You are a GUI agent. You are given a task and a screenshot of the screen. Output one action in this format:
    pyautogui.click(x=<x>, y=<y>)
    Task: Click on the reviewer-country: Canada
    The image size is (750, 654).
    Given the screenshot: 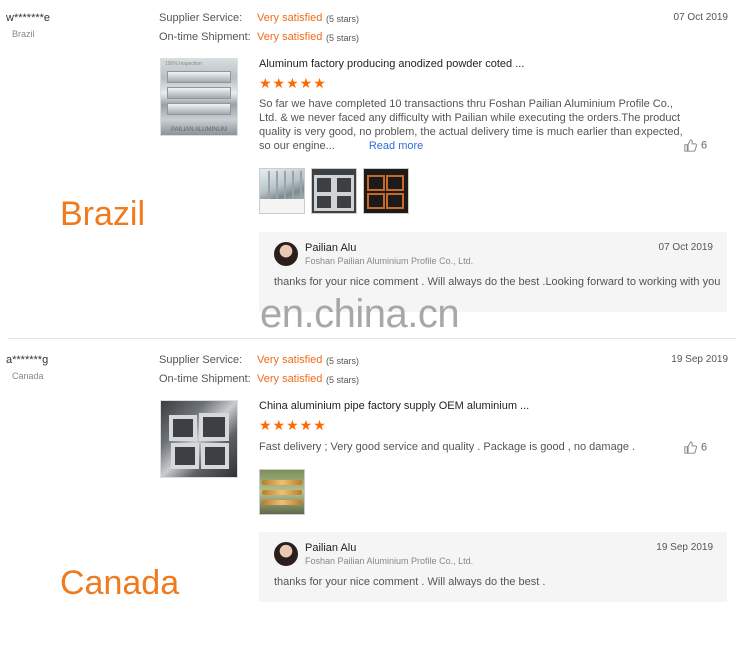 What is the action you would take?
    pyautogui.click(x=28, y=376)
    